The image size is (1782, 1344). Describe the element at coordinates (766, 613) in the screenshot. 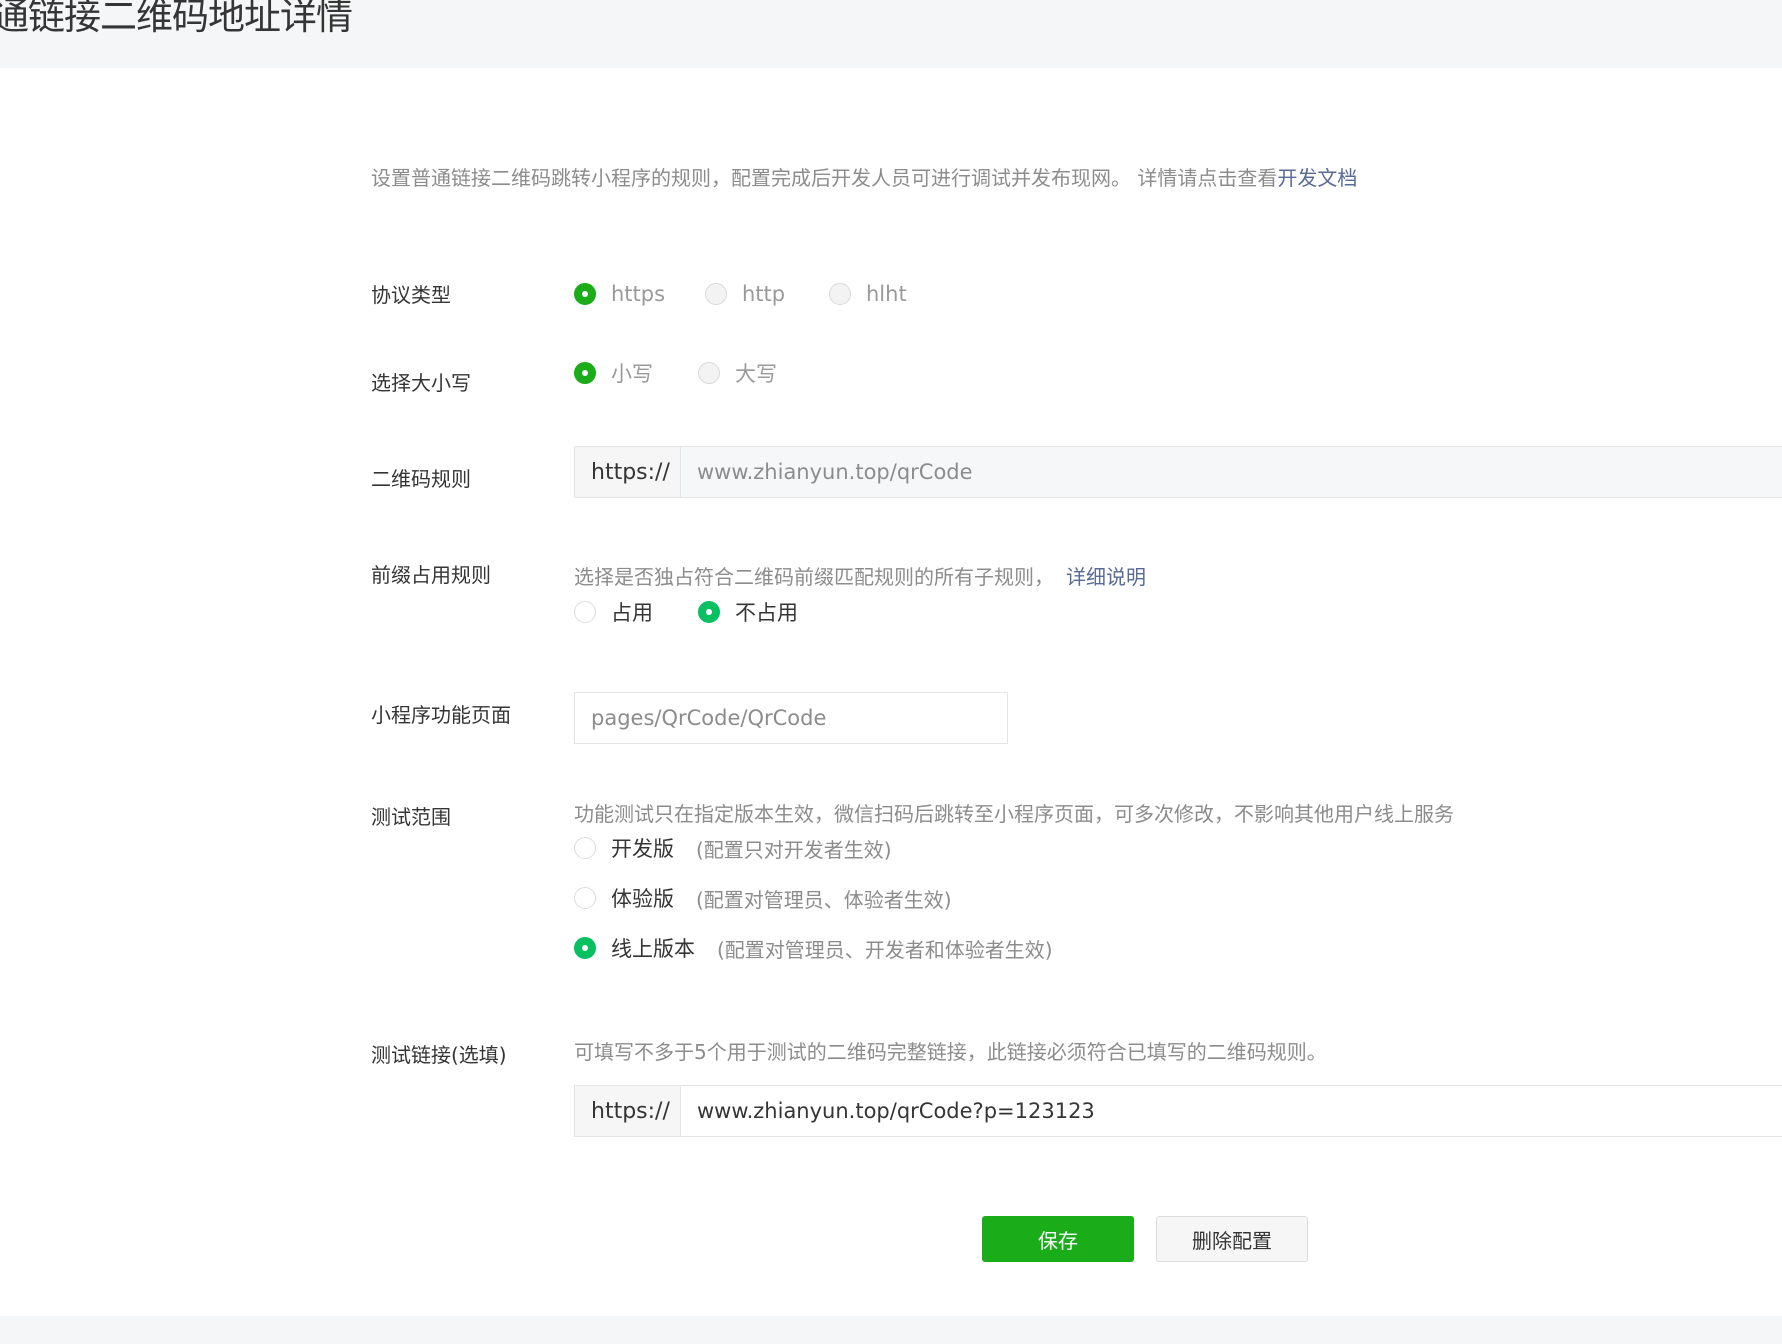

I see `radio-label: 不占用` at that location.